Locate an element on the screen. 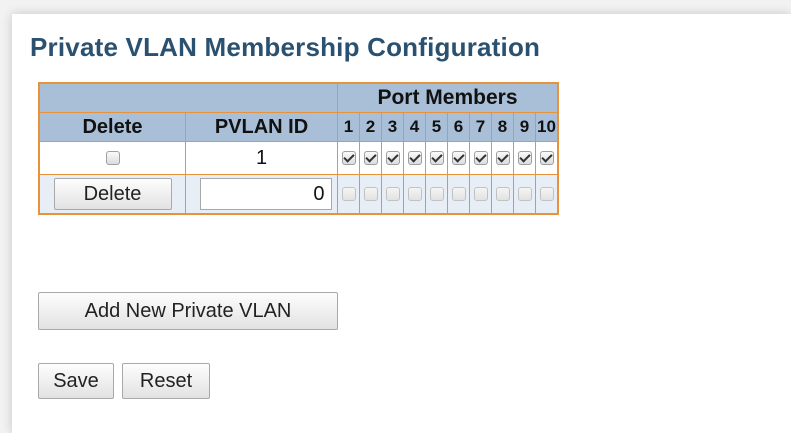  pvlan-id-cell: 0 is located at coordinates (261, 194).